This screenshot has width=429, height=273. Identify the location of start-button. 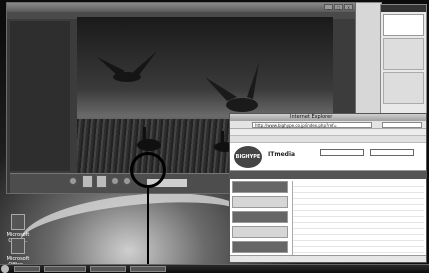
(5, 269).